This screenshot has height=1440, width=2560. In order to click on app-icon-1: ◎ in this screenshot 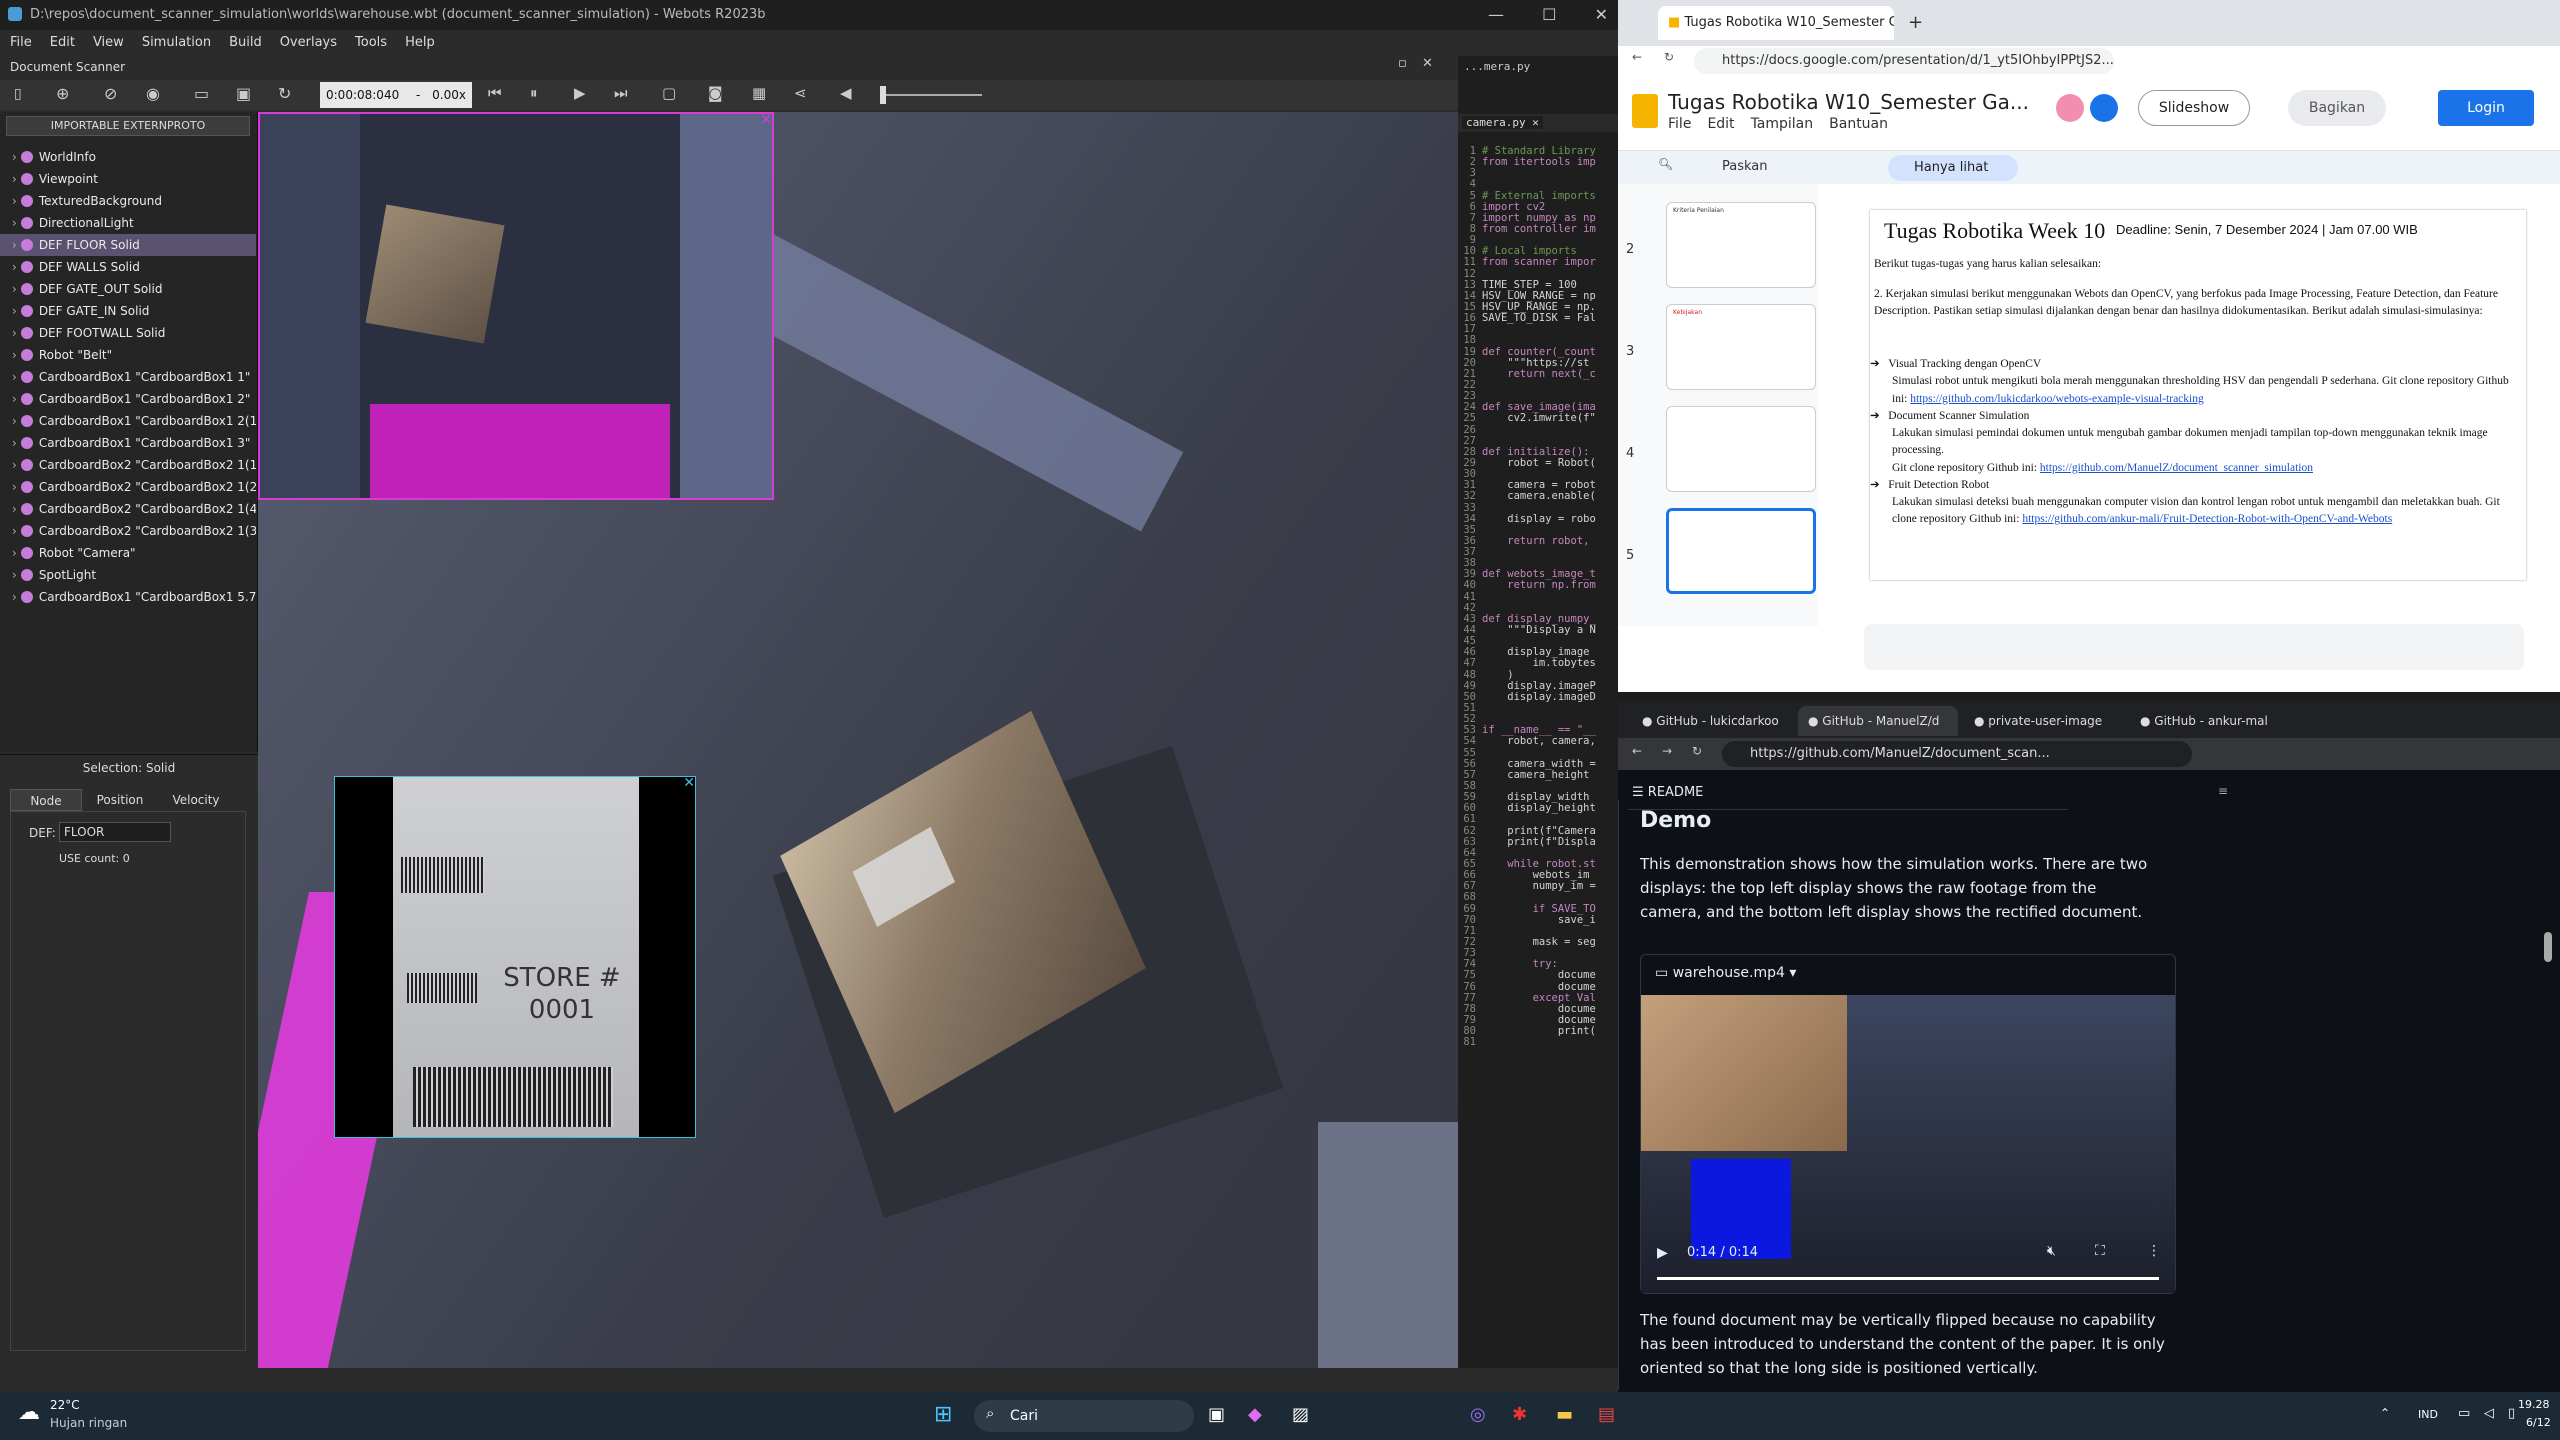, I will do `click(1478, 1414)`.